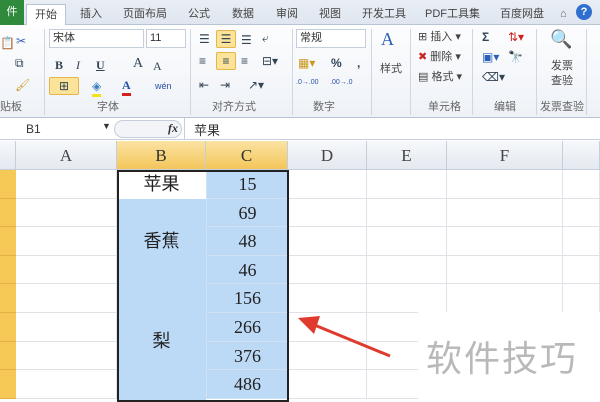  What do you see at coordinates (207, 129) in the screenshot?
I see `formula-input: 苹果` at bounding box center [207, 129].